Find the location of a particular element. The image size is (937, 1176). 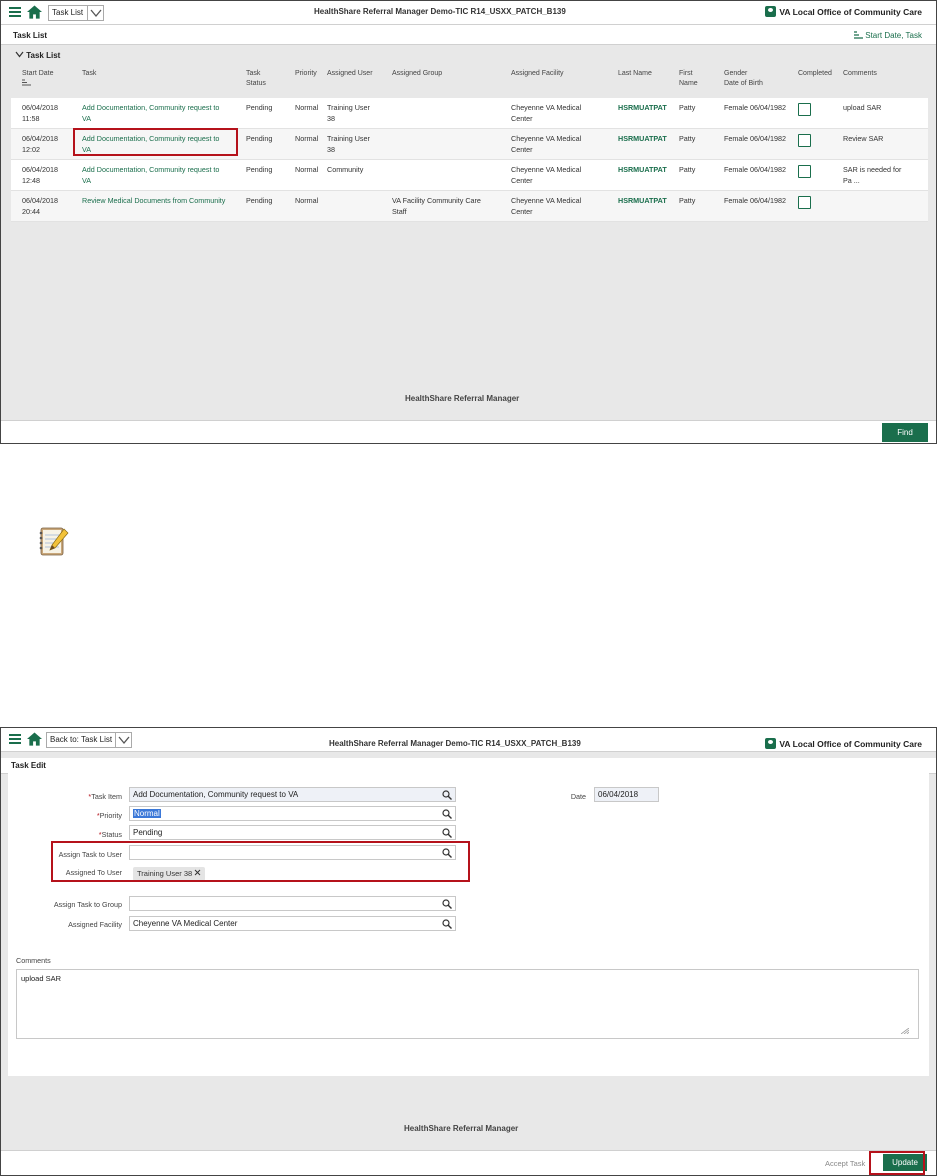

cell-assigned-group: VA Facility Community Care Staff is located at coordinates (436, 206).